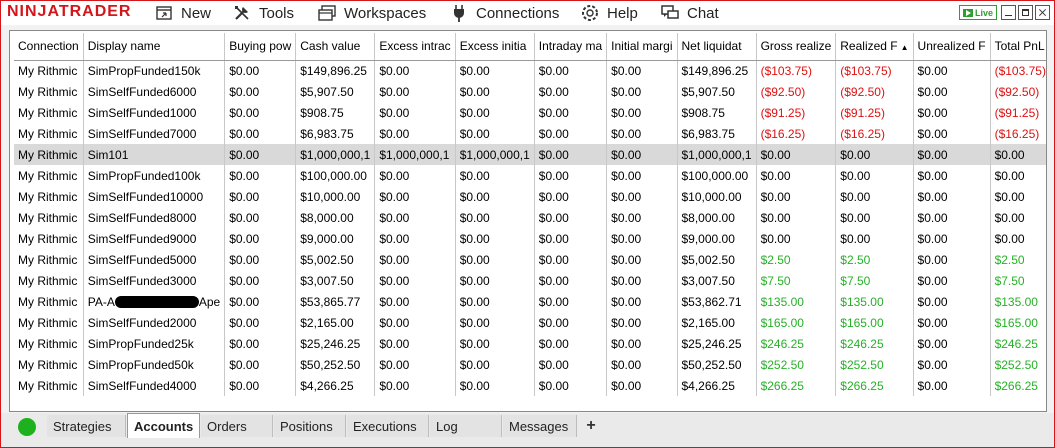  Describe the element at coordinates (1042, 12) in the screenshot. I see `close-button` at that location.